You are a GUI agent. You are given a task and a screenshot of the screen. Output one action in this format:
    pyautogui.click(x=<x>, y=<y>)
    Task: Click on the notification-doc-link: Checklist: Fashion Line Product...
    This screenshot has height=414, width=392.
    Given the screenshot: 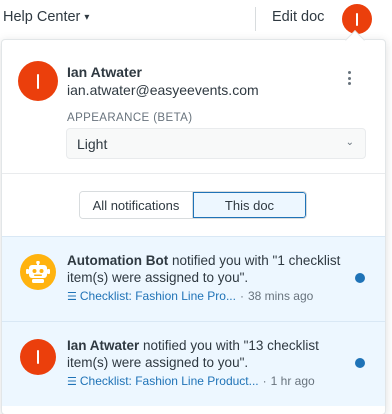 What is the action you would take?
    pyautogui.click(x=169, y=381)
    